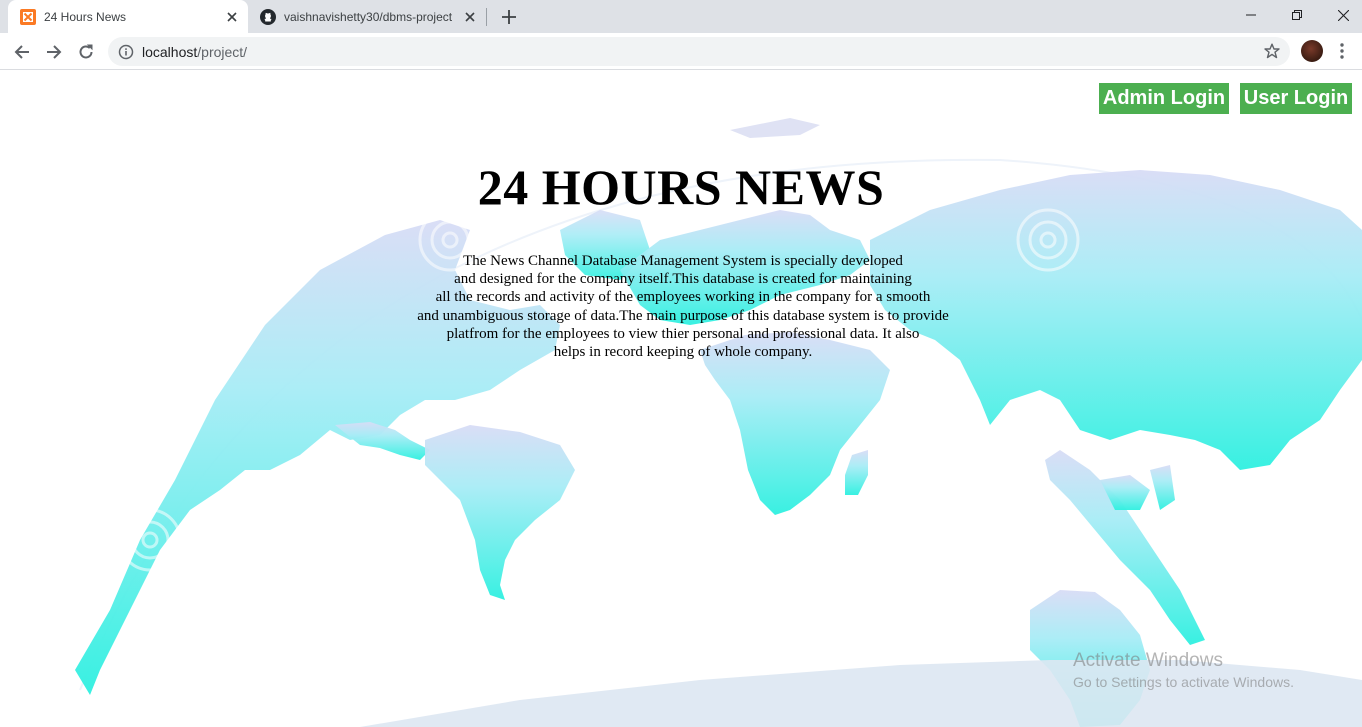 Image resolution: width=1362 pixels, height=727 pixels. Describe the element at coordinates (268, 16) in the screenshot. I see `github-icon` at that location.